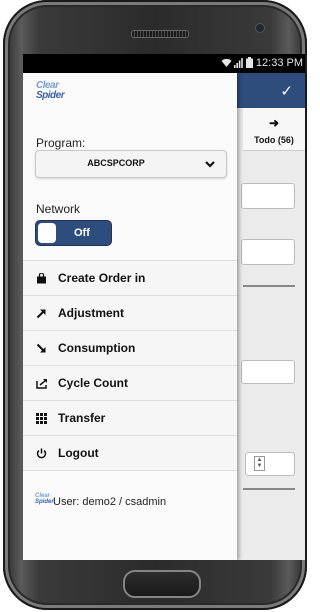  Describe the element at coordinates (270, 464) in the screenshot. I see `quantity-stepper: ▲ ▼` at that location.